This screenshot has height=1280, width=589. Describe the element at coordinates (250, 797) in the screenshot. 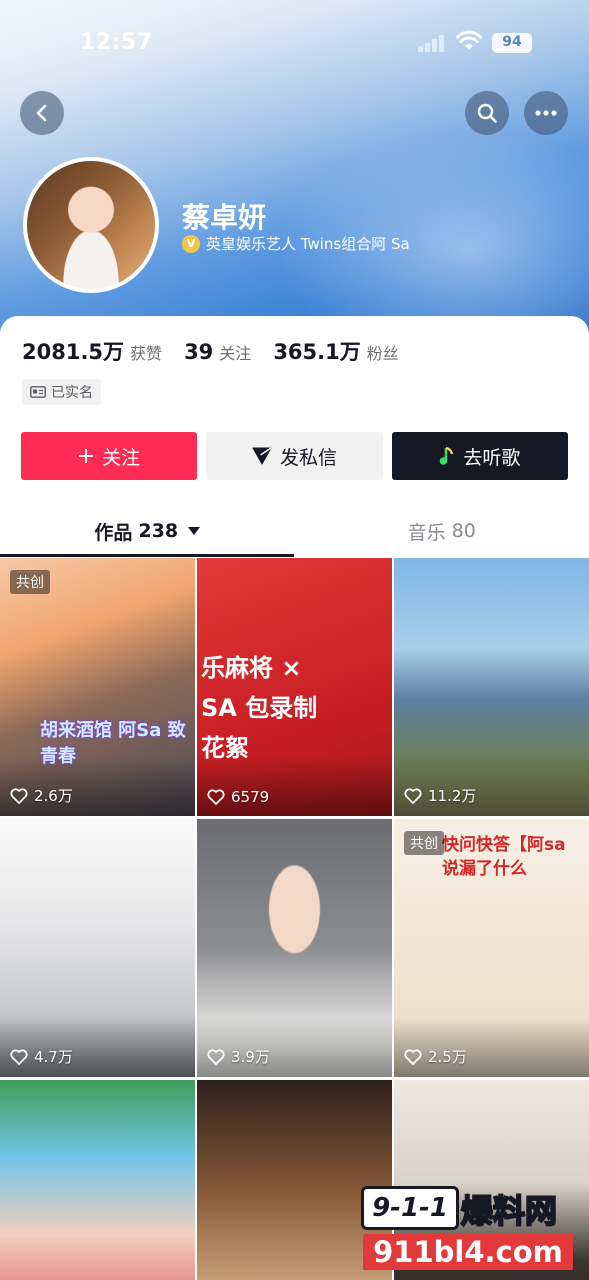

I see `likes-count: 6579` at that location.